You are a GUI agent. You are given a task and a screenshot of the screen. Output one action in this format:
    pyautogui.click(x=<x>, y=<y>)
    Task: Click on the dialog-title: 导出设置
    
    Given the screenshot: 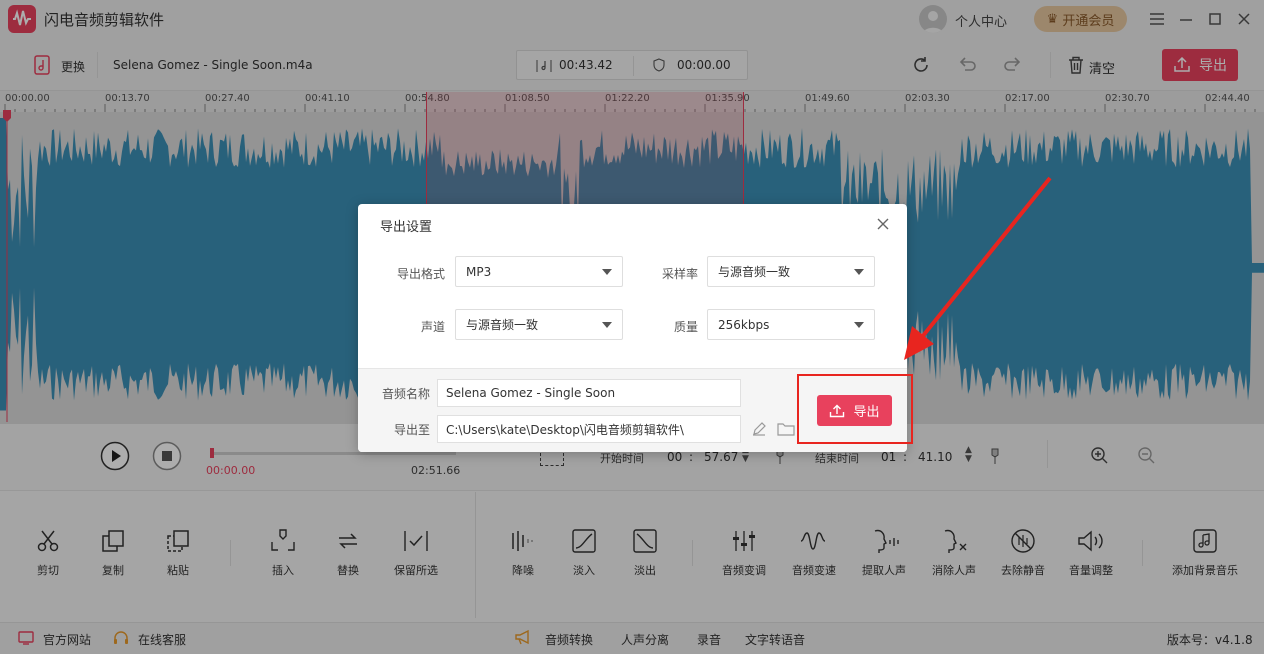 What is the action you would take?
    pyautogui.click(x=406, y=227)
    